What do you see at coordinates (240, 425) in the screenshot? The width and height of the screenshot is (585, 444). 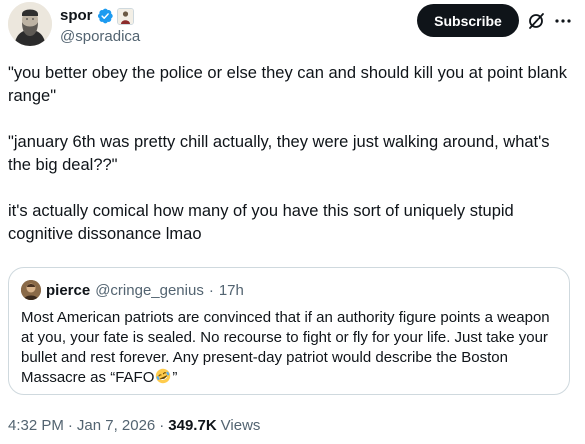 I see `views-label: Views` at bounding box center [240, 425].